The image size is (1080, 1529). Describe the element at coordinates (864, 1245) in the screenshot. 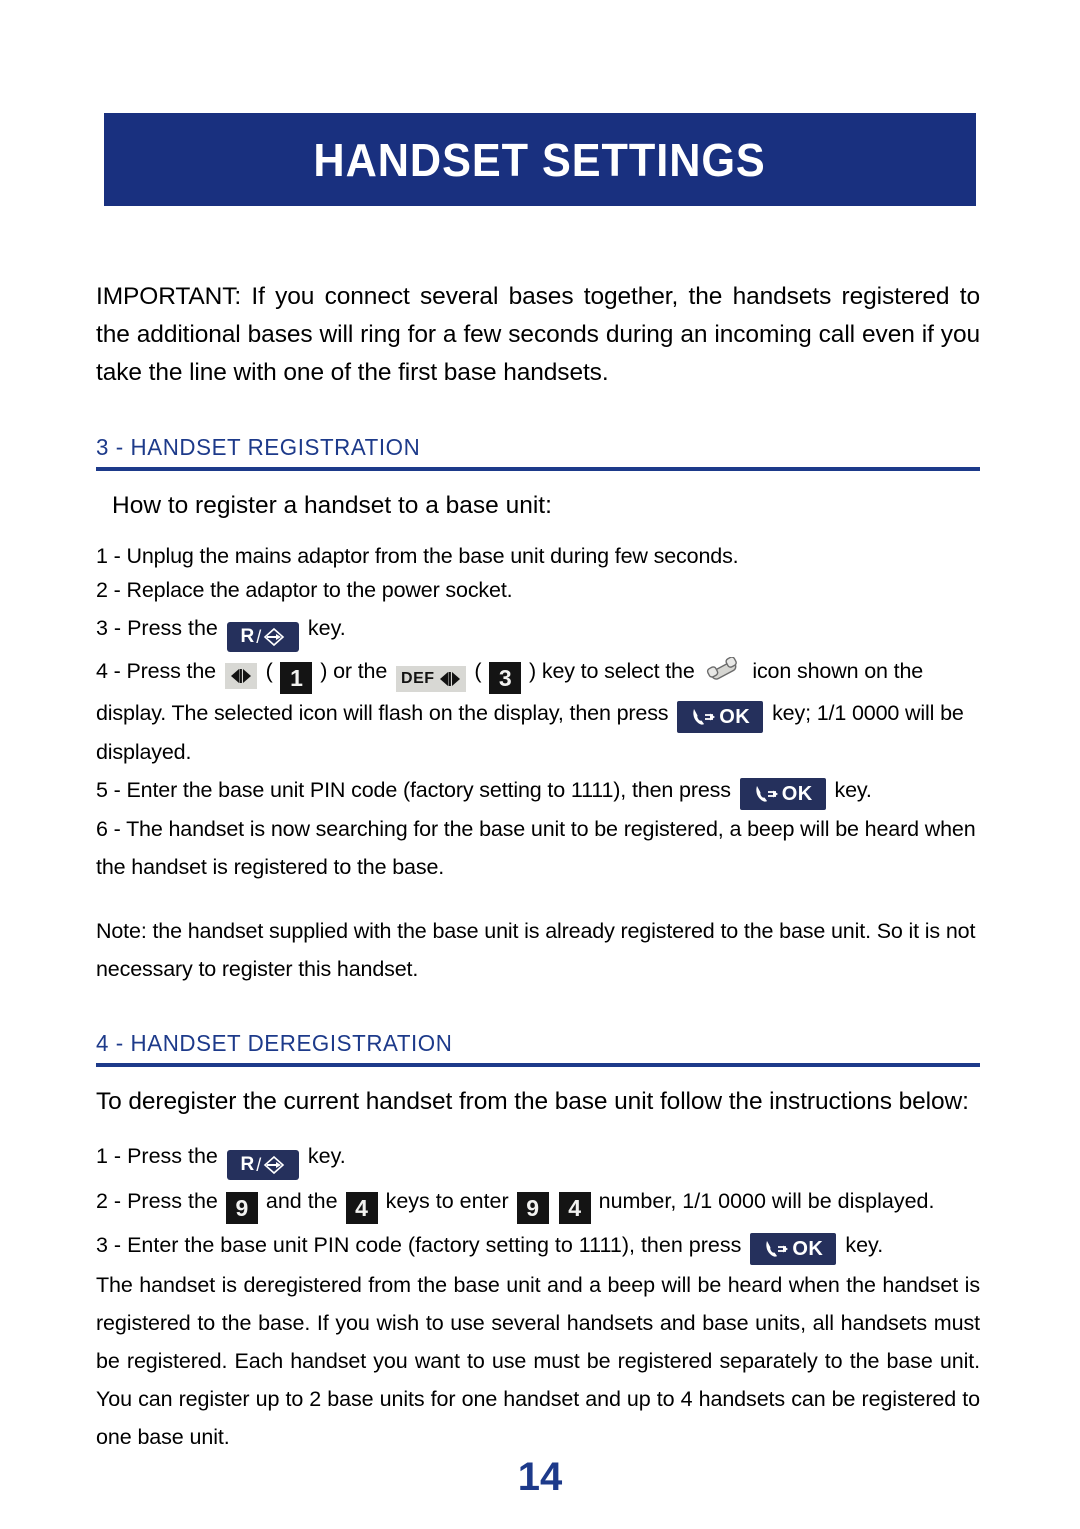

I see `deregistration-step-3-suffix: key.` at that location.